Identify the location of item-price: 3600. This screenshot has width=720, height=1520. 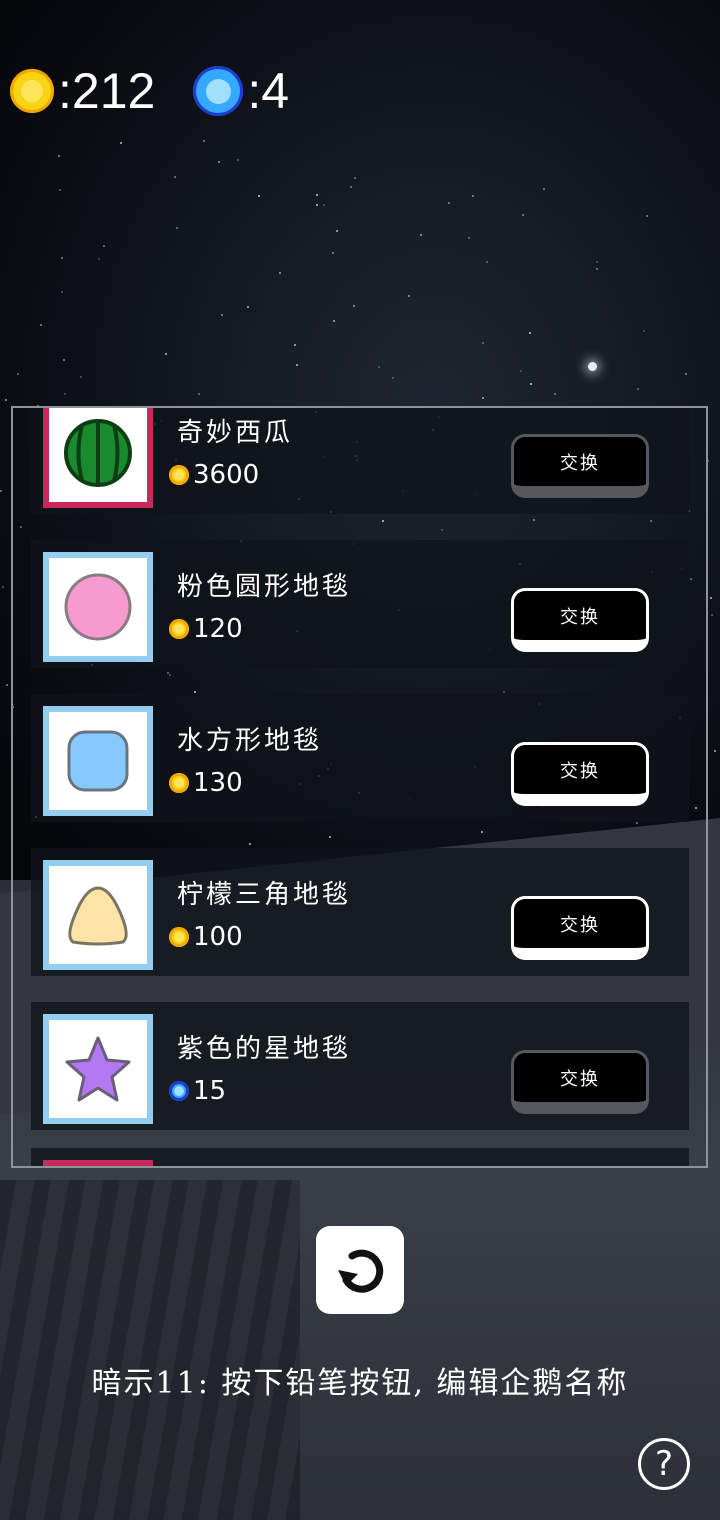
(214, 475).